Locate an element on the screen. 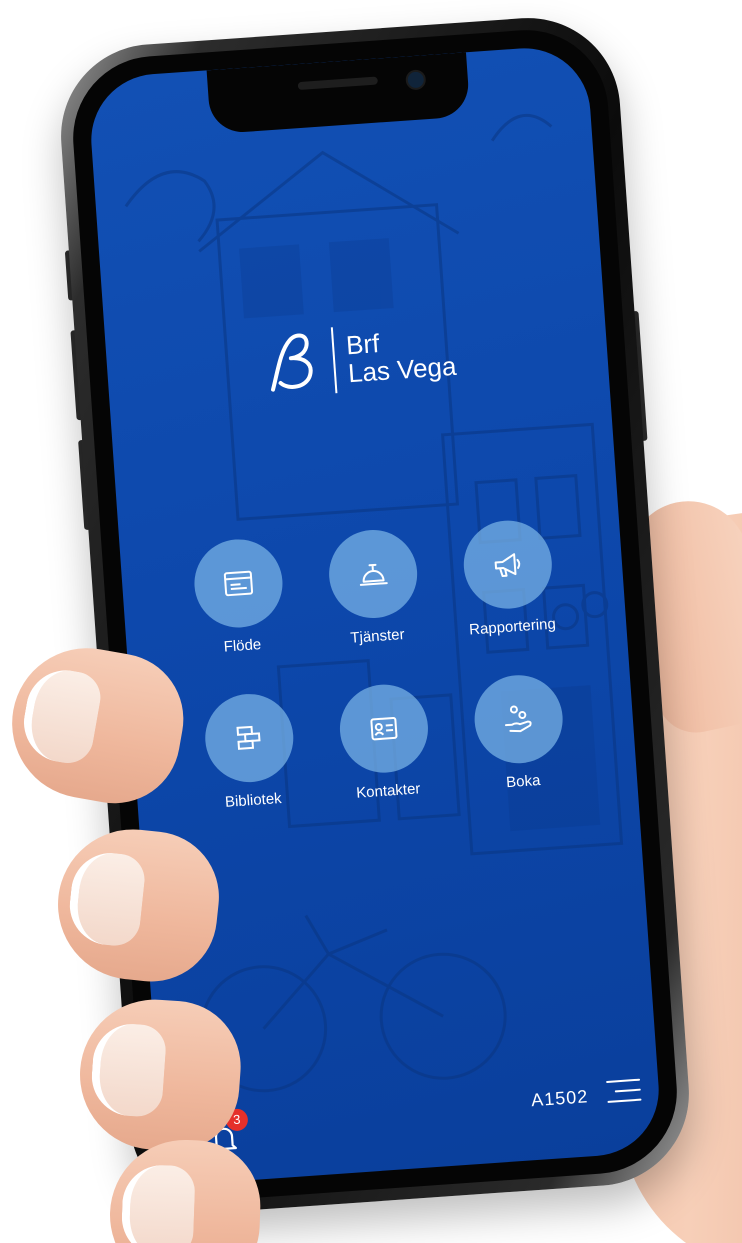  service-bell-icon is located at coordinates (373, 574).